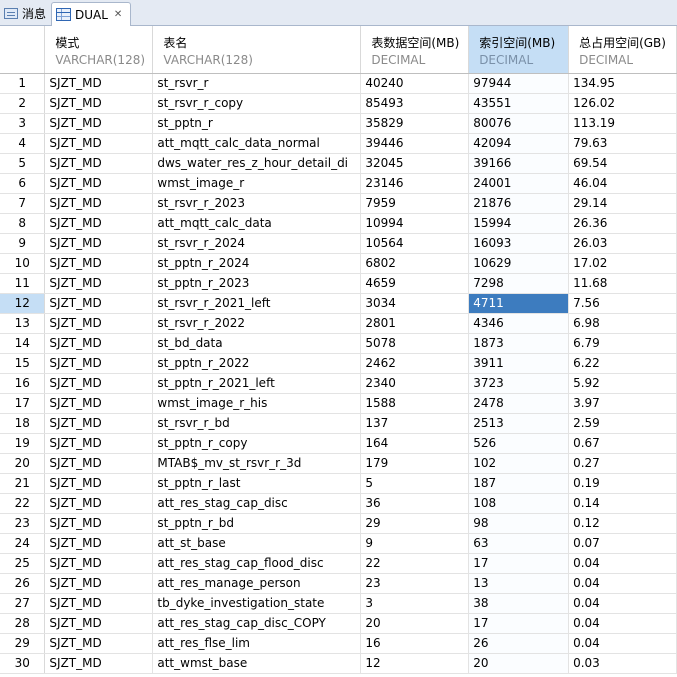 This screenshot has height=677, width=677. What do you see at coordinates (257, 623) in the screenshot?
I see `cell-table-name: att_res_stag_cap_disc_COPY` at bounding box center [257, 623].